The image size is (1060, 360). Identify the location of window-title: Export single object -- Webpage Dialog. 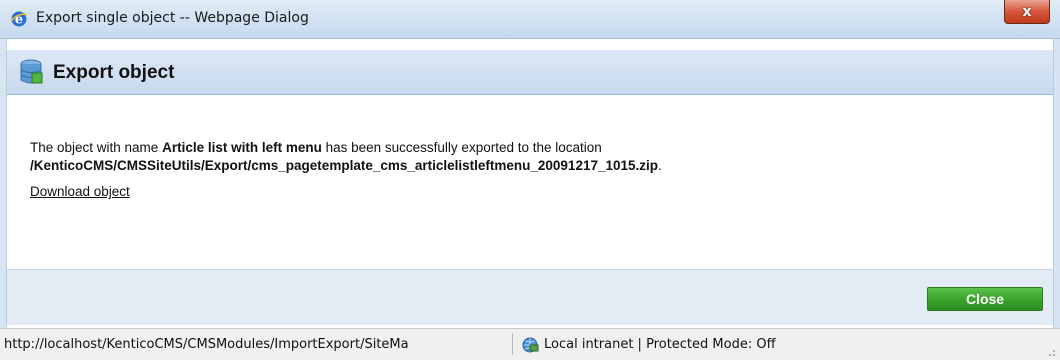
(172, 18).